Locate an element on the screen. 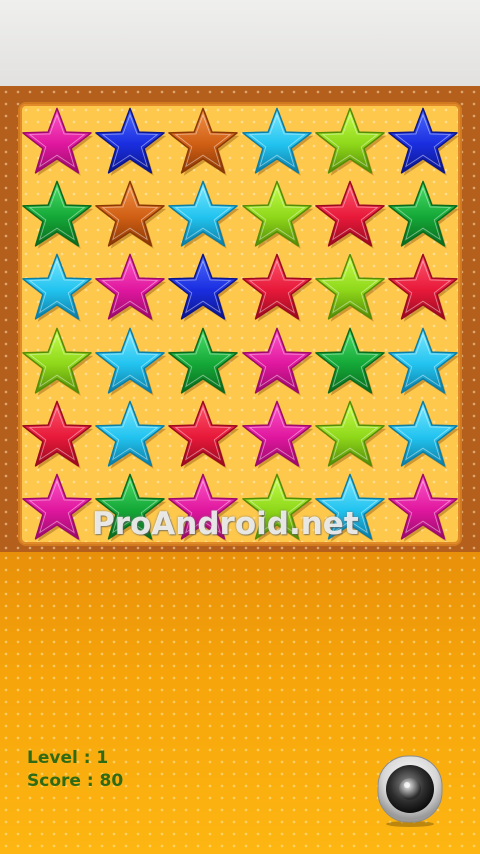 The image size is (480, 854). watermark: ProAndroid.net is located at coordinates (225, 524).